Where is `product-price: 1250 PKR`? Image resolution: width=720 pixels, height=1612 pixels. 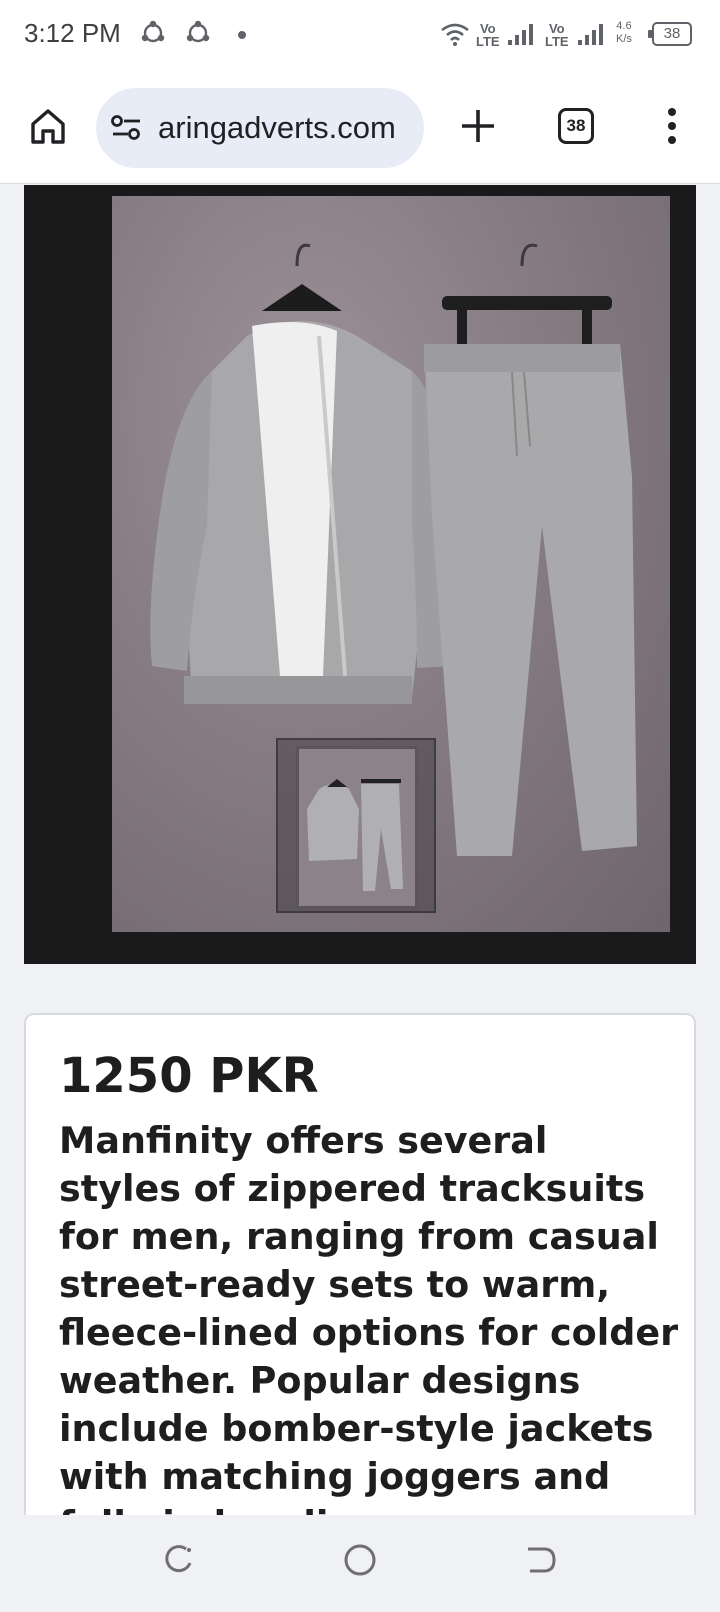
product-price: 1250 PKR is located at coordinates (189, 1076).